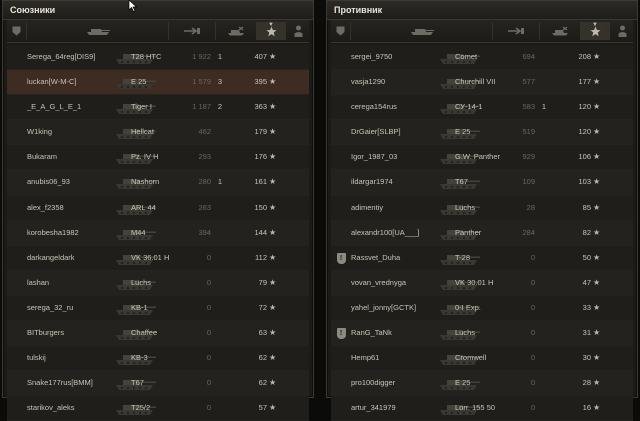 This screenshot has width=640, height=421. I want to click on player-row: Bukaram Pz. IV H 293 176 ★, so click(158, 158).